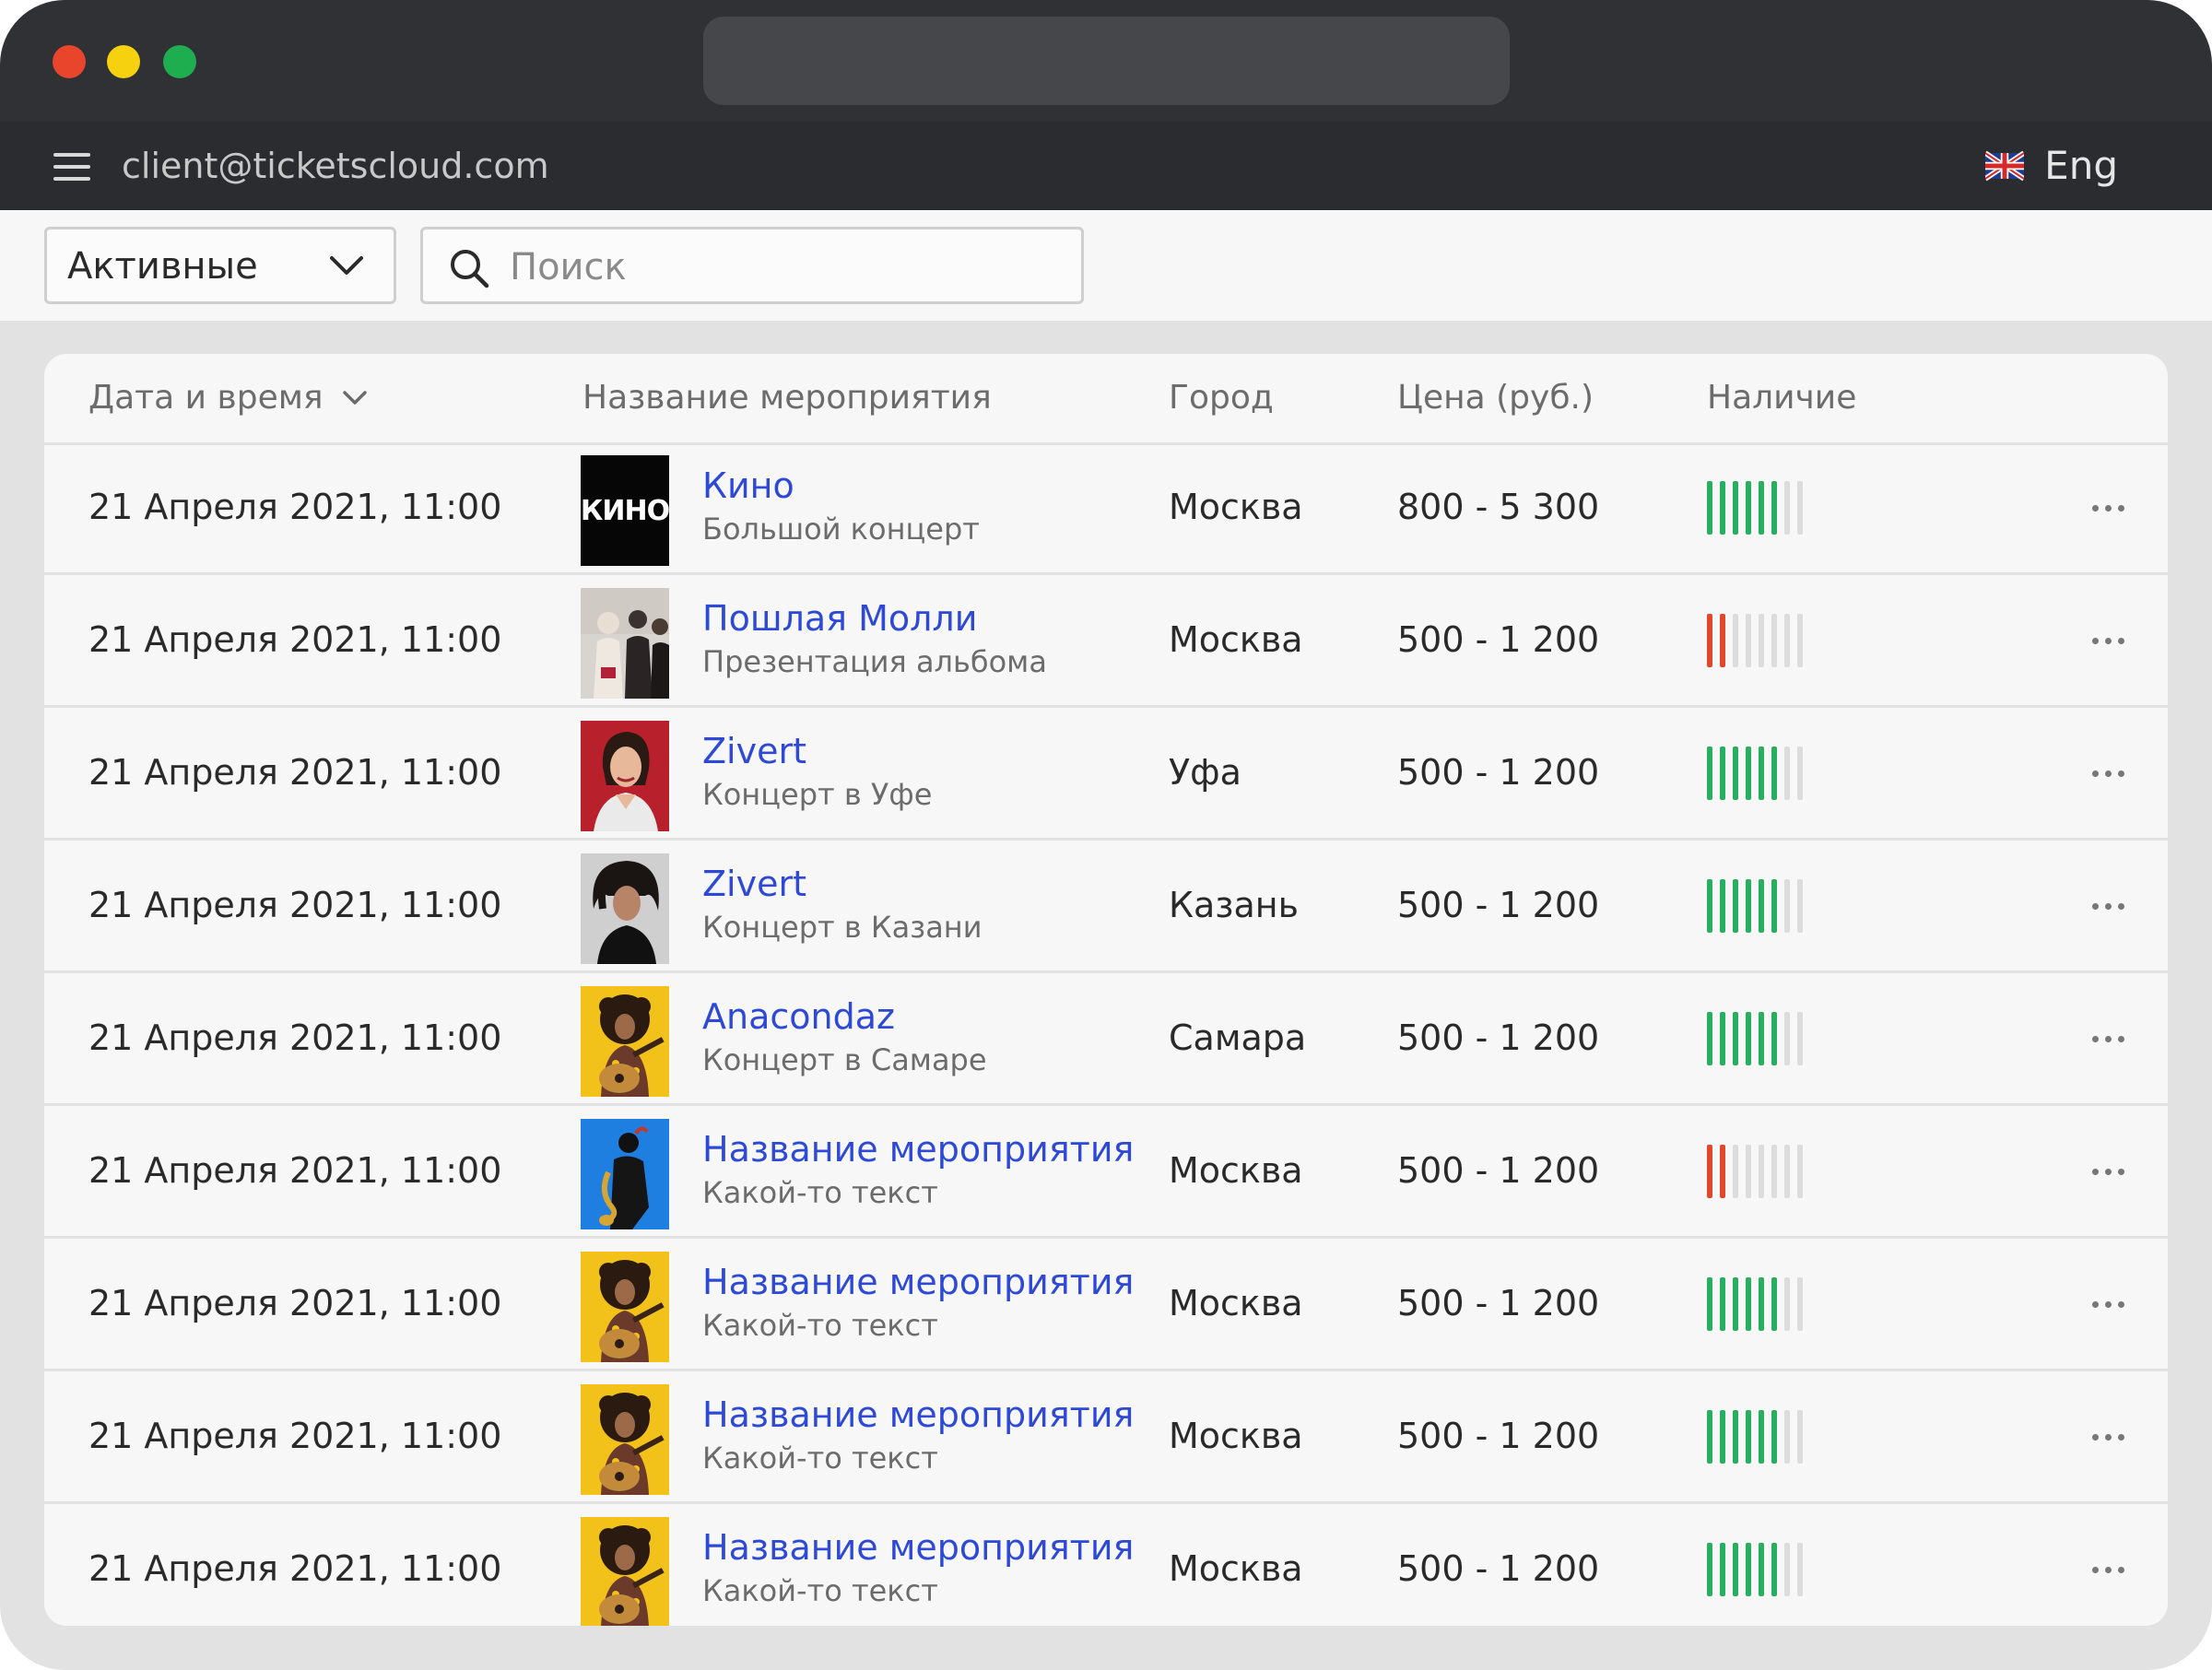  Describe the element at coordinates (844, 1059) in the screenshot. I see `event-subtitle: Концерт в Самаре` at that location.